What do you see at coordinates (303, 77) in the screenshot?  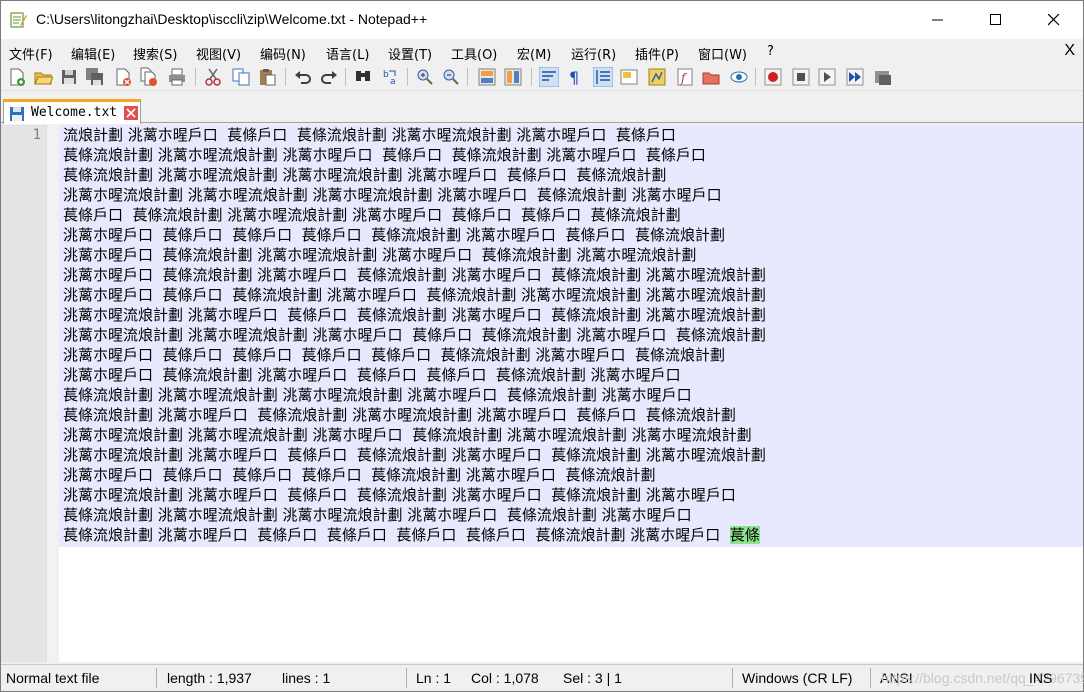 I see `undo-icon` at bounding box center [303, 77].